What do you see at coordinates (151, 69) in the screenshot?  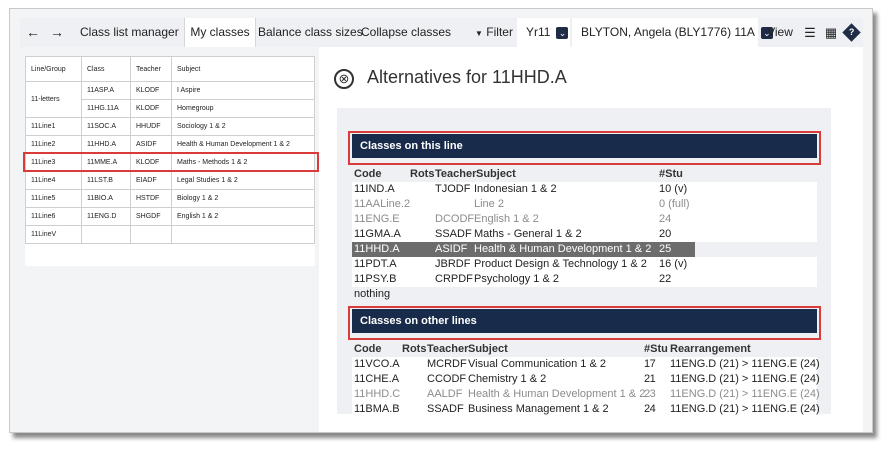 I see `header-teacher: Teacher` at bounding box center [151, 69].